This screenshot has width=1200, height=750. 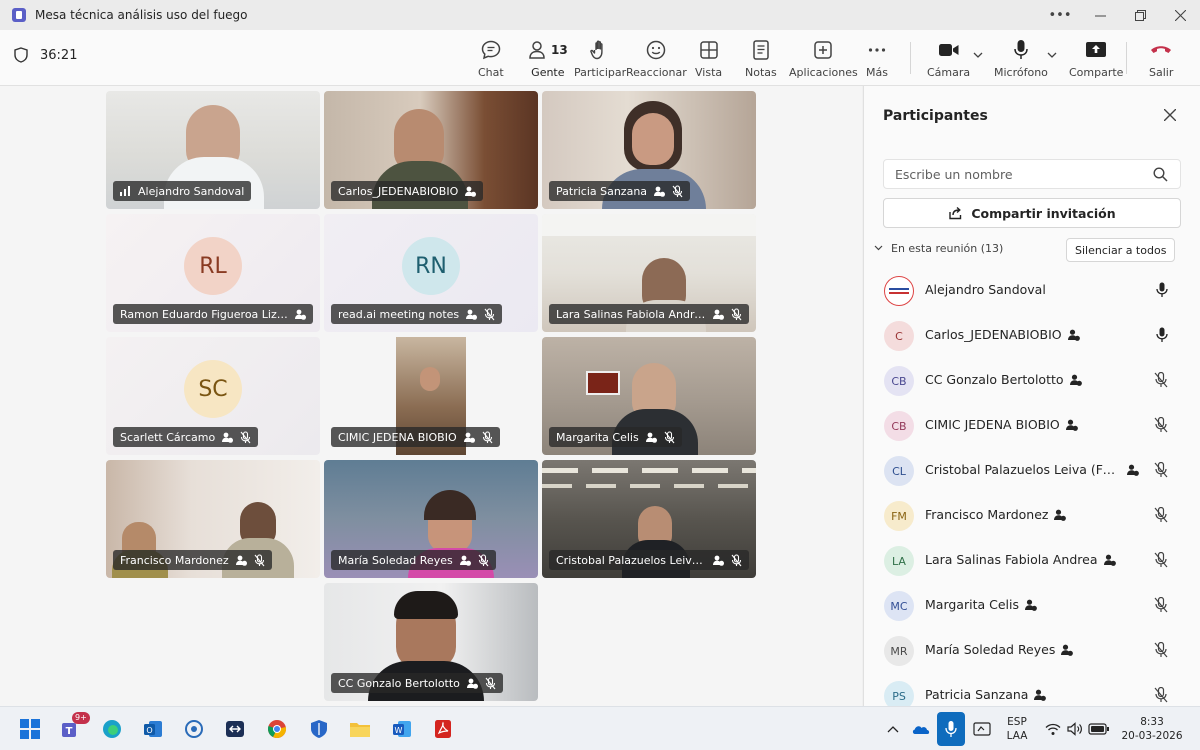 What do you see at coordinates (45, 55) in the screenshot?
I see `meeting-timer: 36:21` at bounding box center [45, 55].